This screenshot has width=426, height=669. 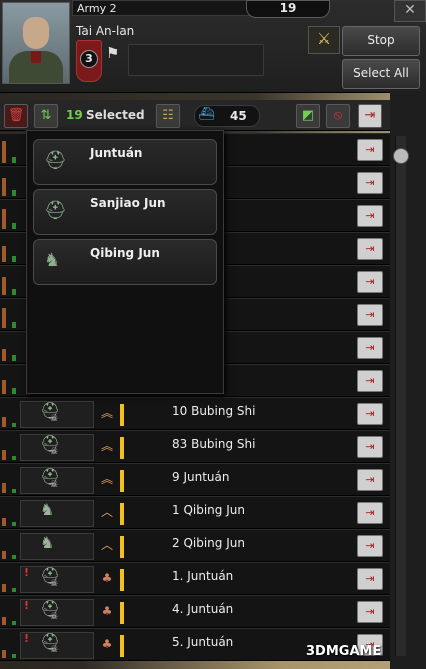 What do you see at coordinates (288, 9) in the screenshot?
I see `army-division-count: 19` at bounding box center [288, 9].